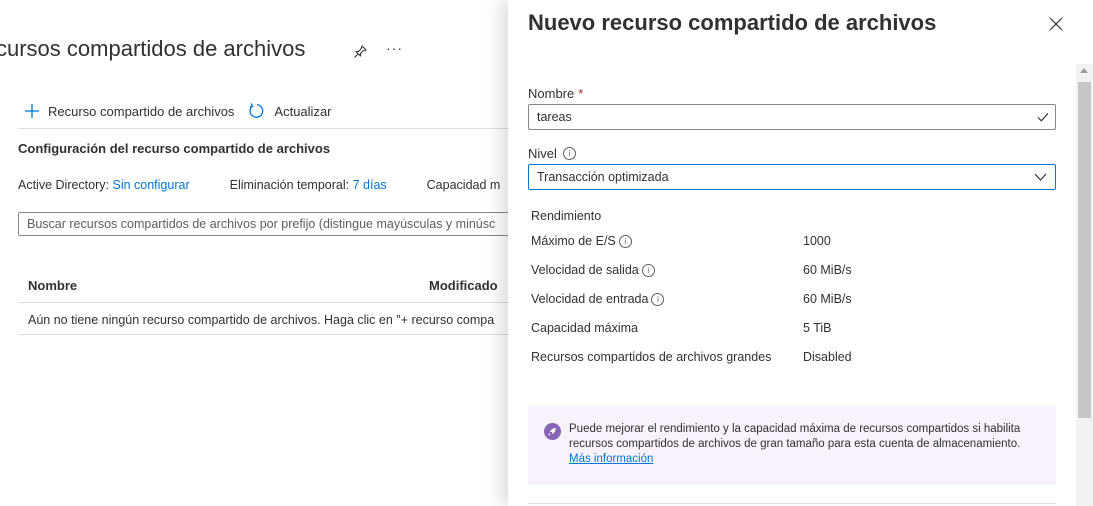  Describe the element at coordinates (827, 299) in the screenshot. I see `perf-value-ingress: 60 MiB/s` at that location.